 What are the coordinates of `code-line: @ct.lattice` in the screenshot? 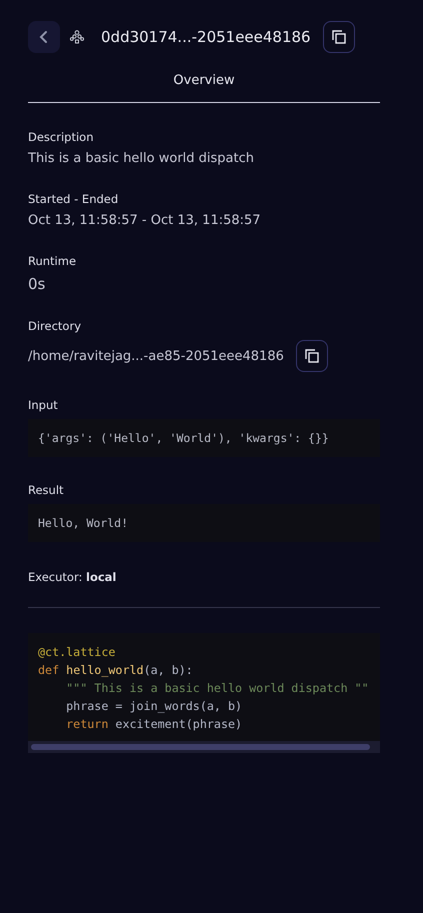 It's located at (77, 652).